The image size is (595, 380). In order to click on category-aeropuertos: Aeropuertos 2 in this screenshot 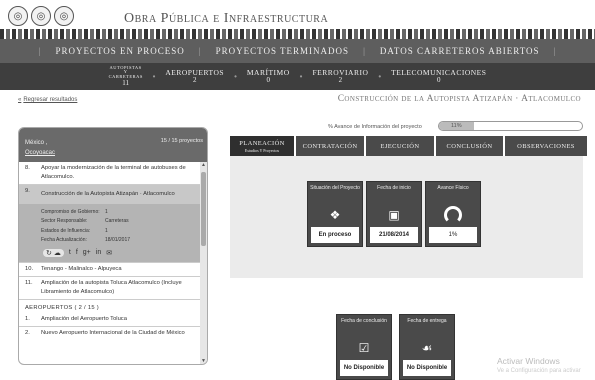, I will do `click(194, 77)`.